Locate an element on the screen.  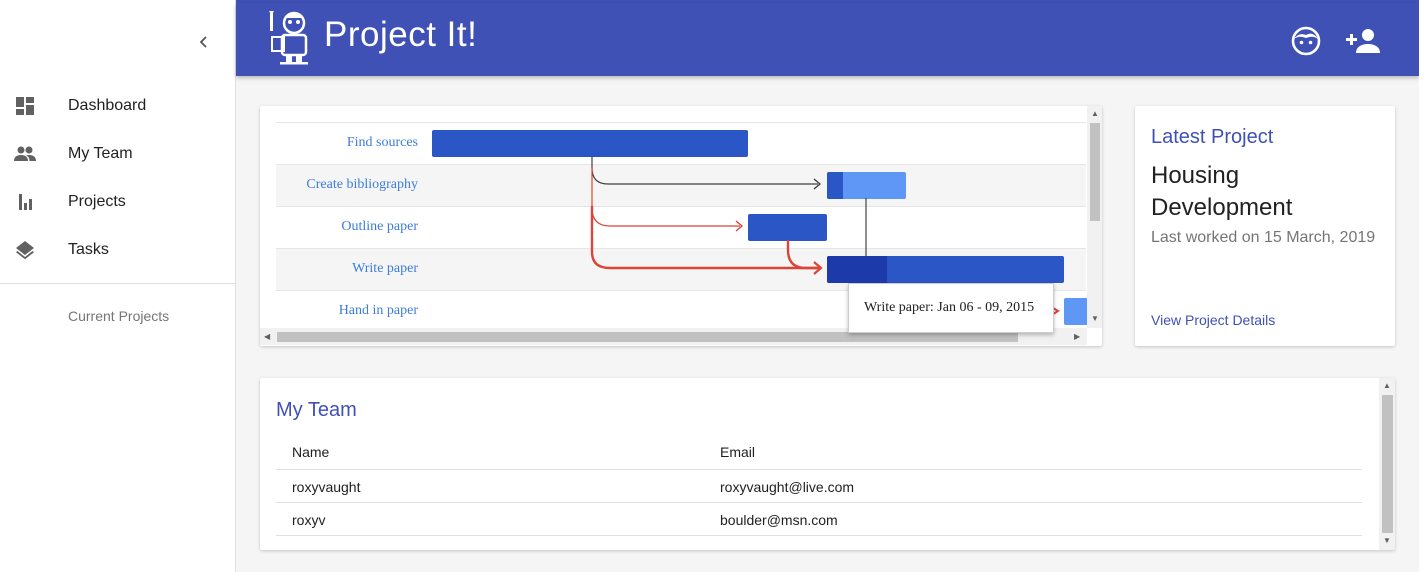
scroll-right-arrow-icon: ▶ is located at coordinates (1077, 337).